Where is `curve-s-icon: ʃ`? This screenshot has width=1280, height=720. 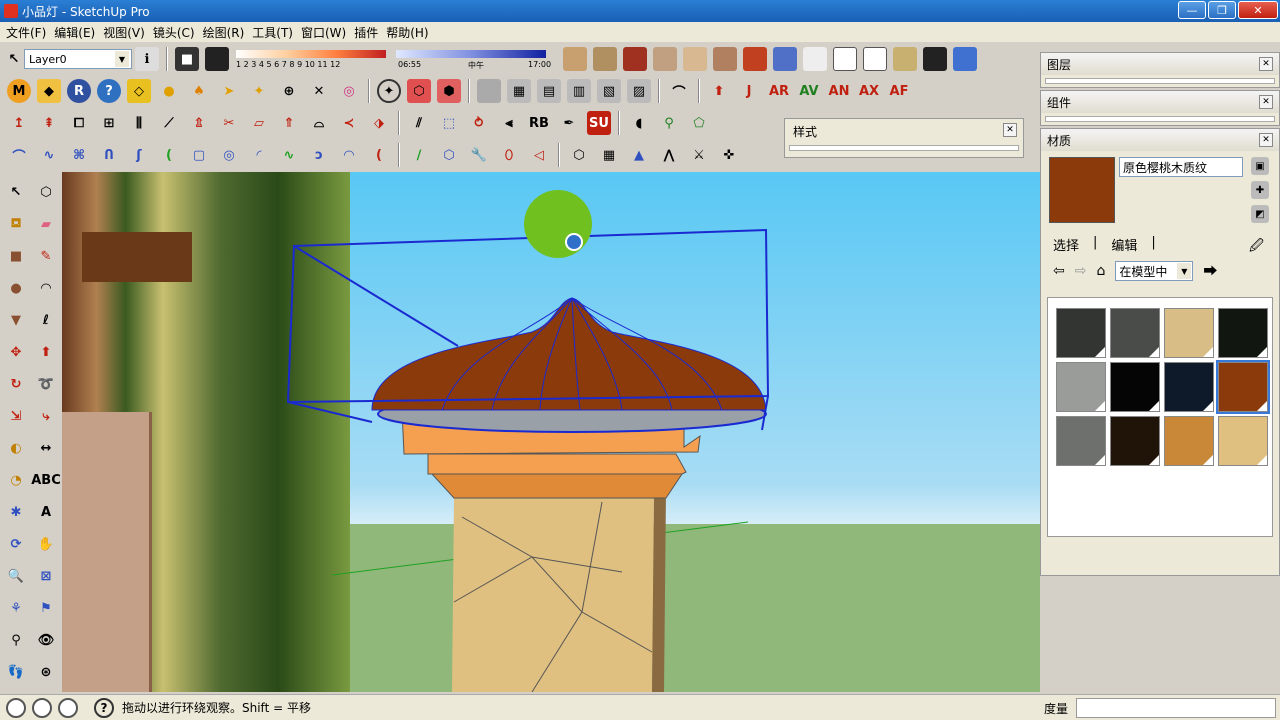
curve-s-icon: ʃ is located at coordinates (139, 155).